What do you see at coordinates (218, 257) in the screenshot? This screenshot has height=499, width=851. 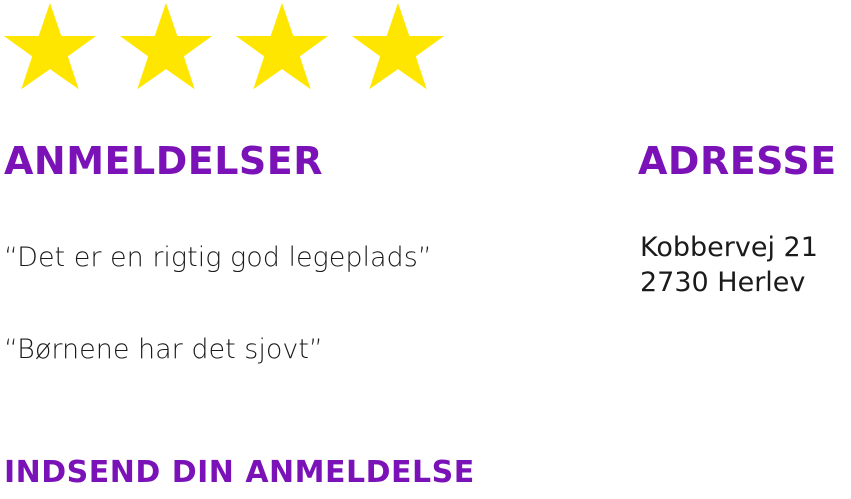 I see `review-quote: “Det er en rigtig god legeplads”` at bounding box center [218, 257].